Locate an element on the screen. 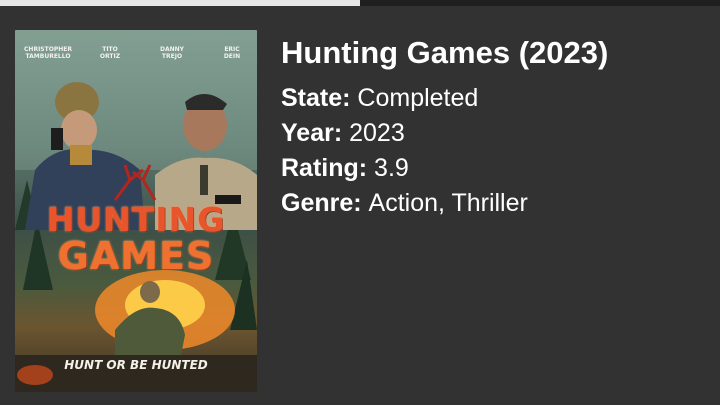 This screenshot has width=720, height=405. poster-cast-name: DANNY TREJO is located at coordinates (171, 53).